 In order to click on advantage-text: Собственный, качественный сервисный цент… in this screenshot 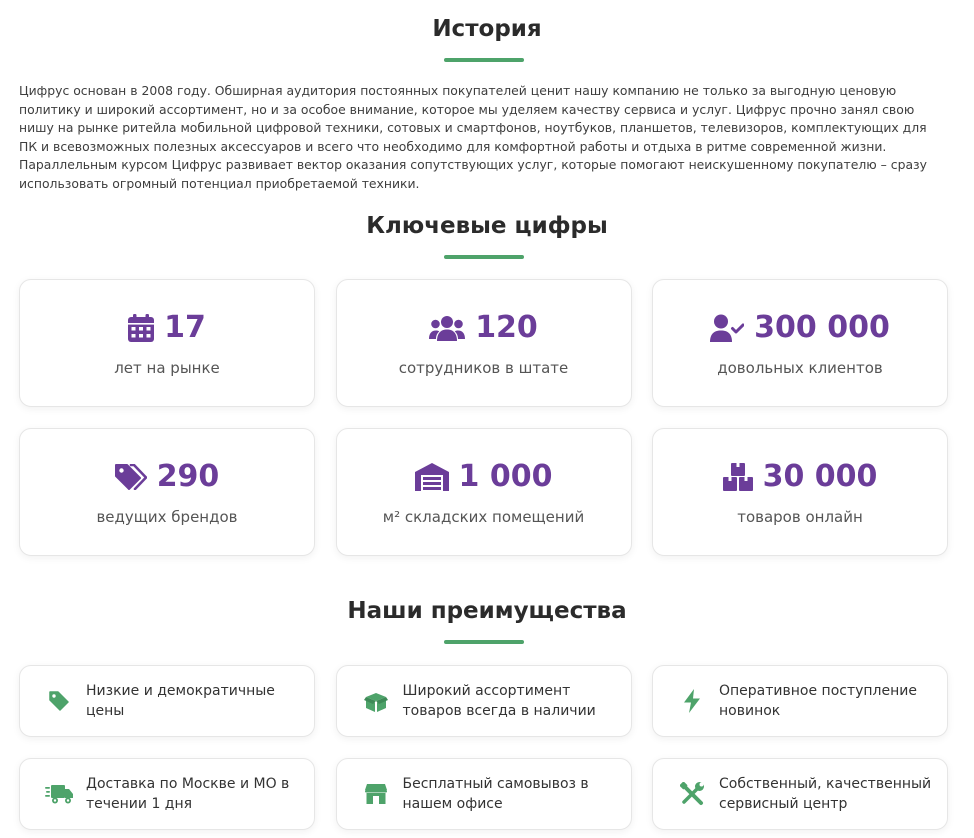, I will do `click(825, 794)`.